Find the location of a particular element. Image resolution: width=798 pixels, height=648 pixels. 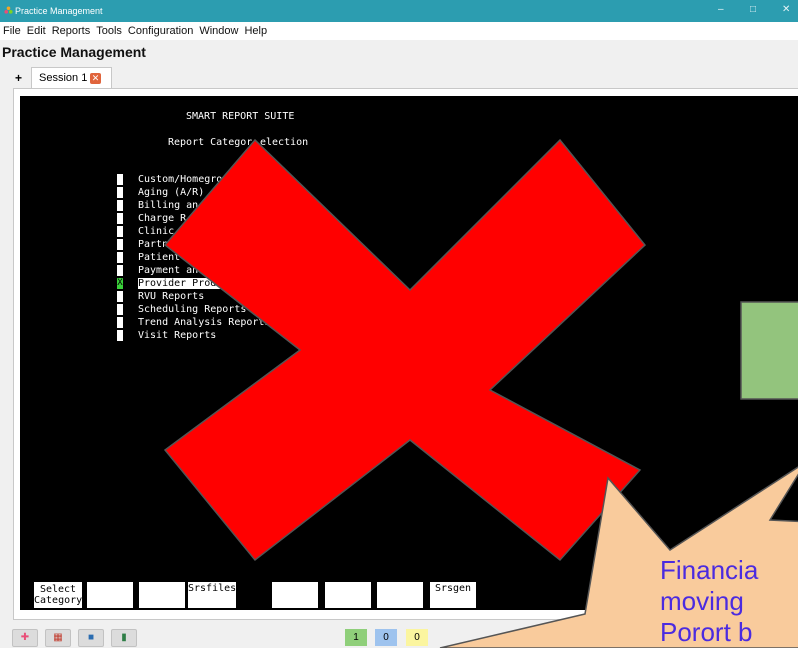

page-title: Practice Management is located at coordinates (74, 52).